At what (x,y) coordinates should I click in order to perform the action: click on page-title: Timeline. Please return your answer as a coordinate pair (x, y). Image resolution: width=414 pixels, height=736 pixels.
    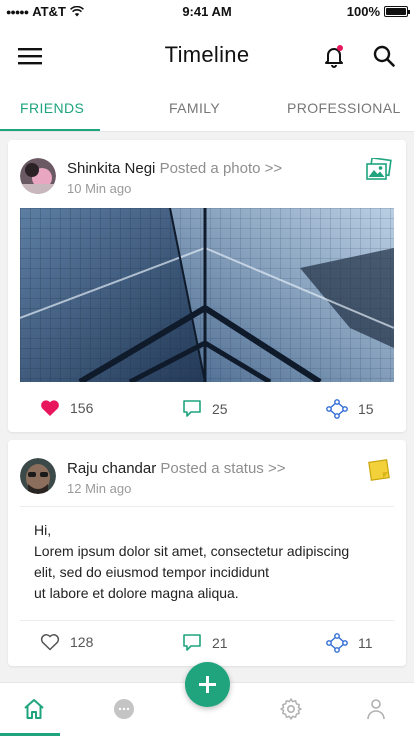
    Looking at the image, I should click on (207, 54).